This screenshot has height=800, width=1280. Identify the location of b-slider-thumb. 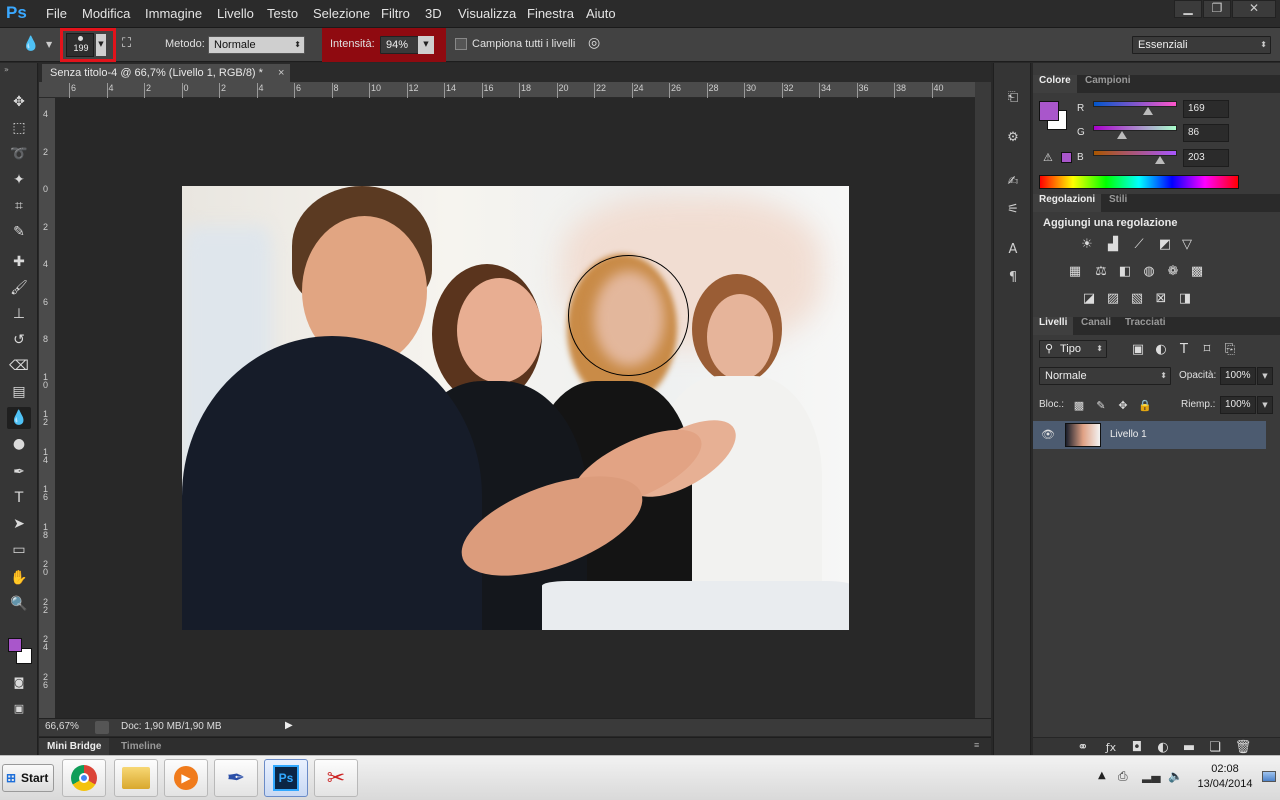
(1160, 160).